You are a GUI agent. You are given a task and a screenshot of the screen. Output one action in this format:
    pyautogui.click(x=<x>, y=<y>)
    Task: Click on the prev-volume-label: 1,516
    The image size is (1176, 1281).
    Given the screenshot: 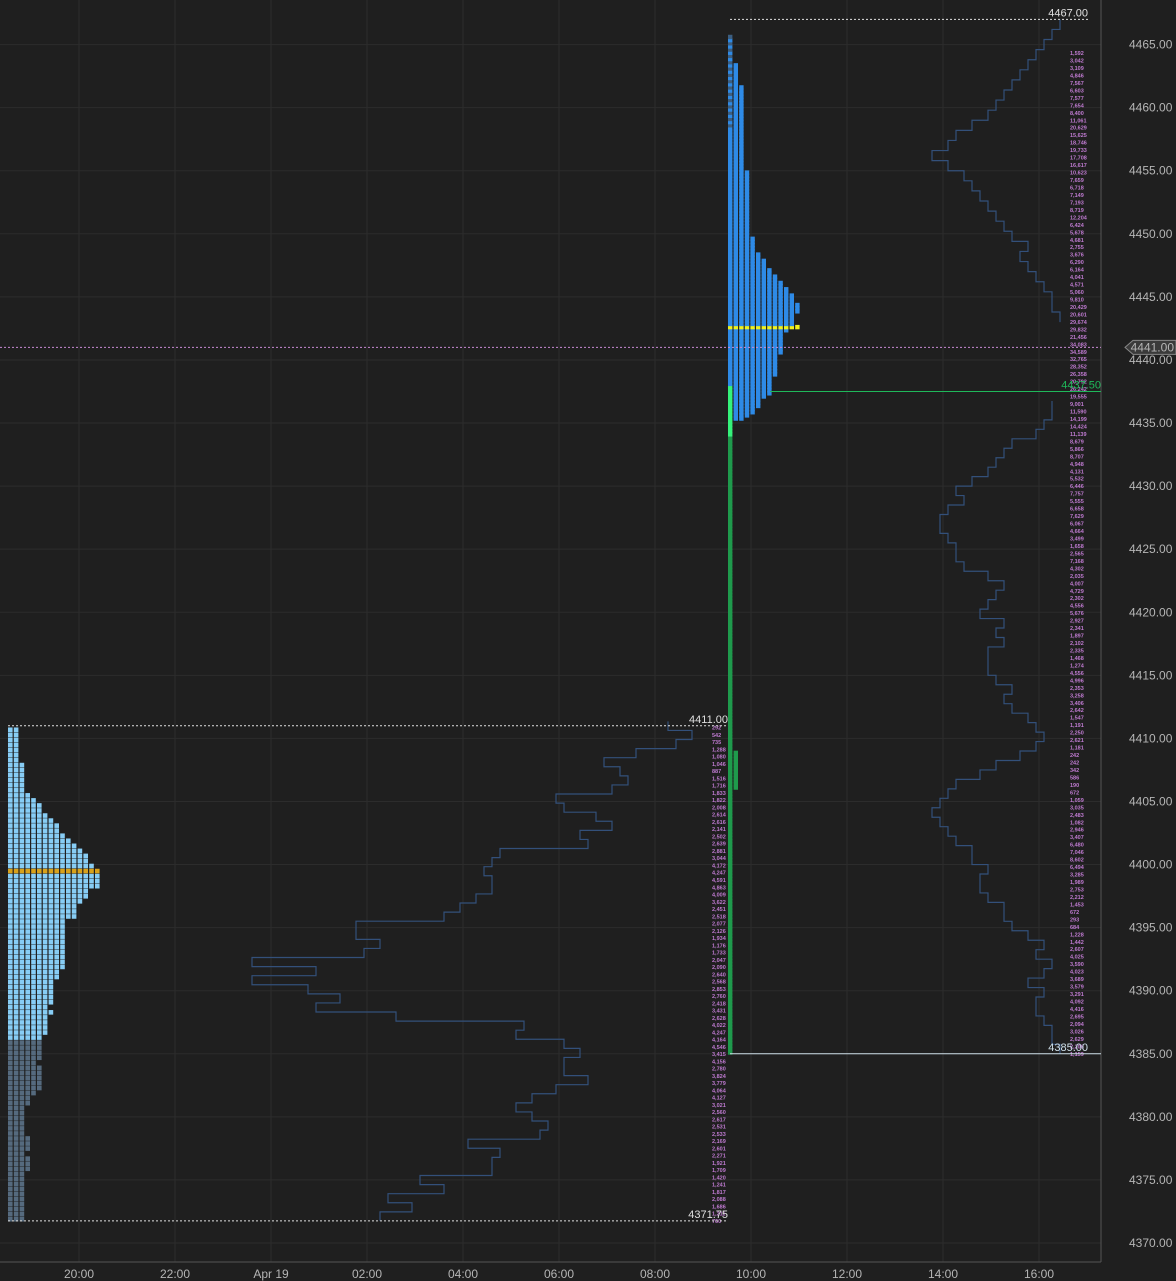 What is the action you would take?
    pyautogui.click(x=719, y=779)
    